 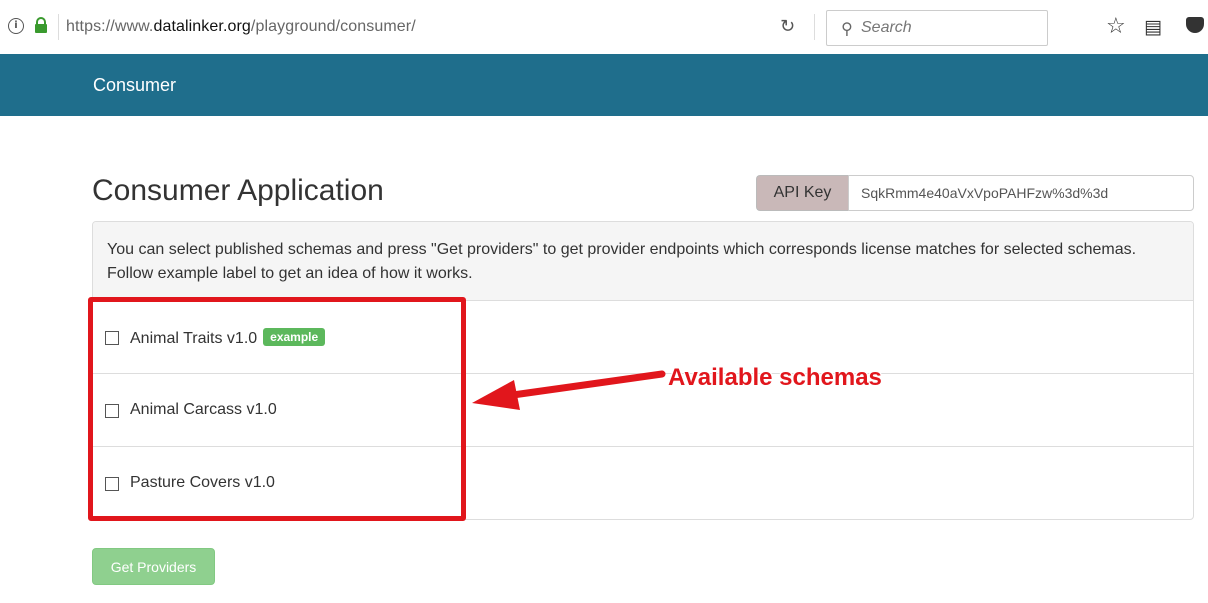 What do you see at coordinates (58, 27) in the screenshot?
I see `url-separator` at bounding box center [58, 27].